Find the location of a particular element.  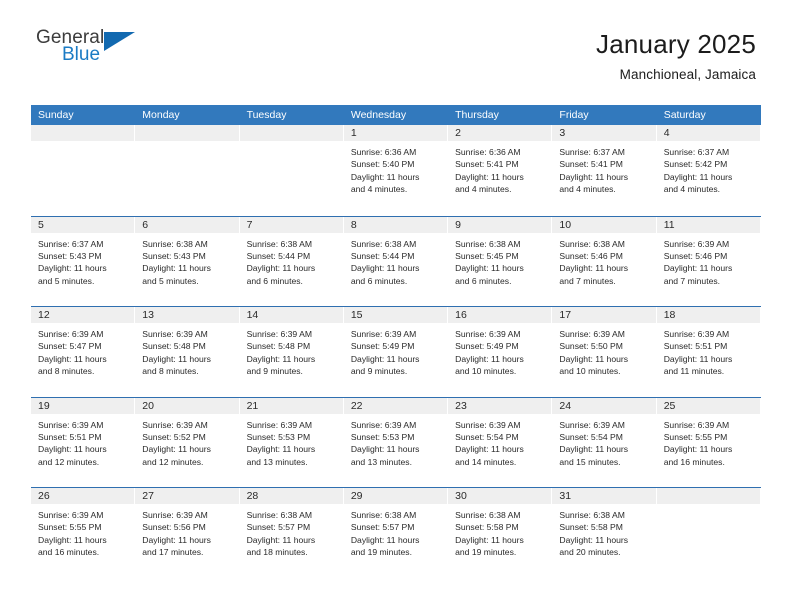

day-details is located at coordinates (291, 143).